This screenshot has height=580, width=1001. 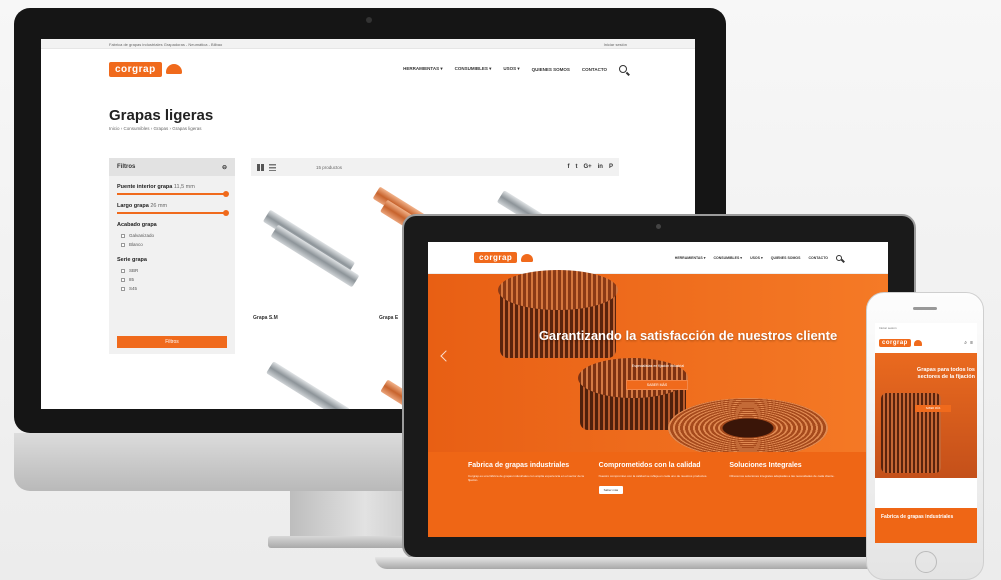 What do you see at coordinates (568, 167) in the screenshot?
I see `facebook-icon: f` at bounding box center [568, 167].